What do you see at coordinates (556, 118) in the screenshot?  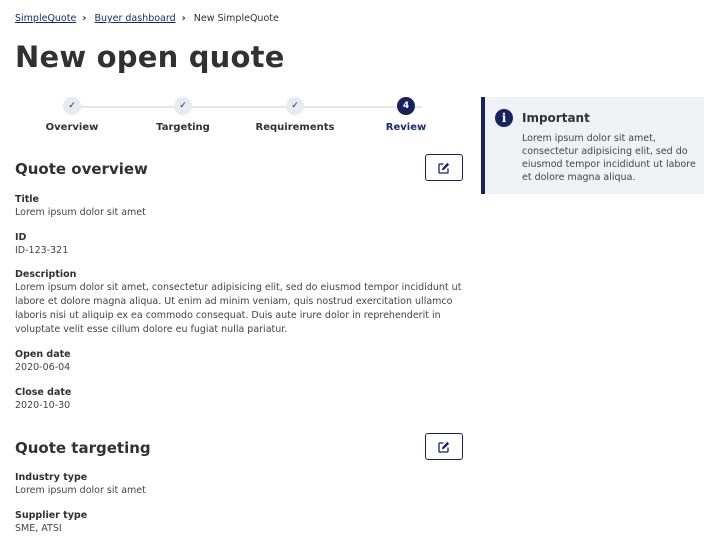 I see `callout-title: Important` at bounding box center [556, 118].